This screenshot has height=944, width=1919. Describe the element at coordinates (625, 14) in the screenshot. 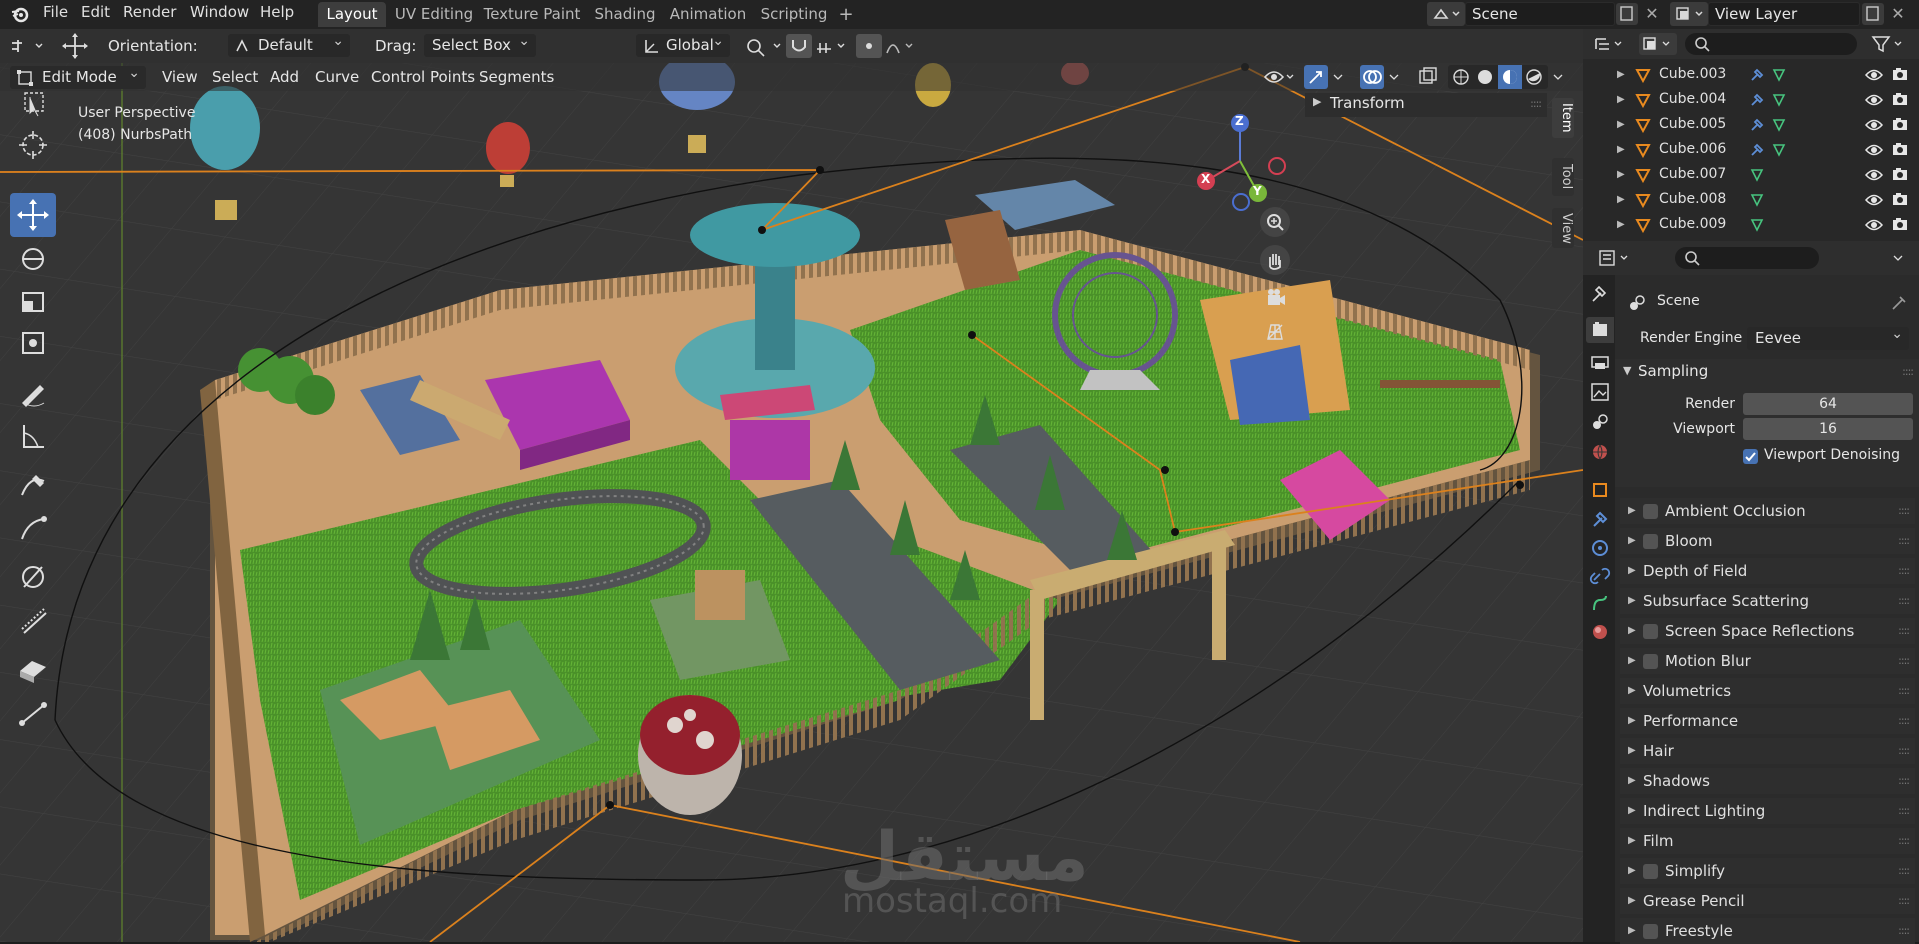

I see `tab-shading: Shading` at that location.